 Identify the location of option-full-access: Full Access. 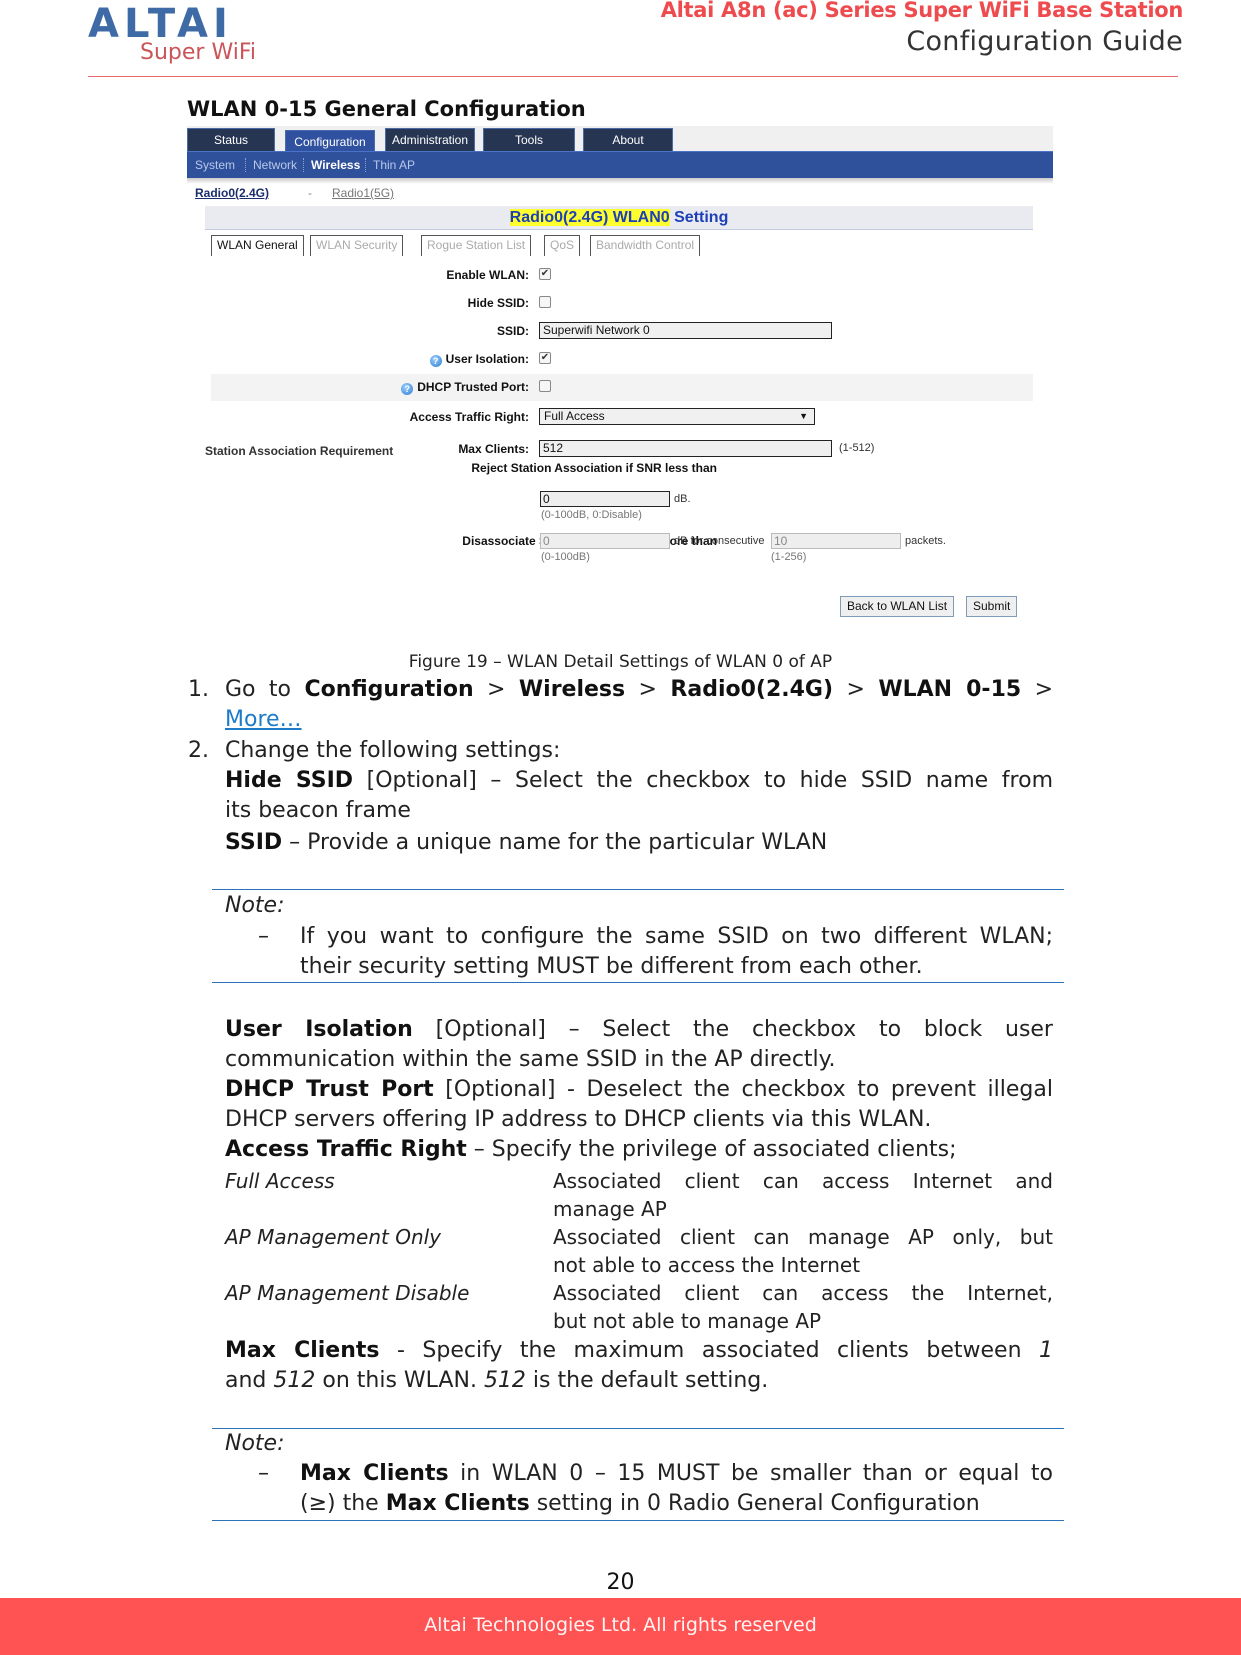
(280, 1181).